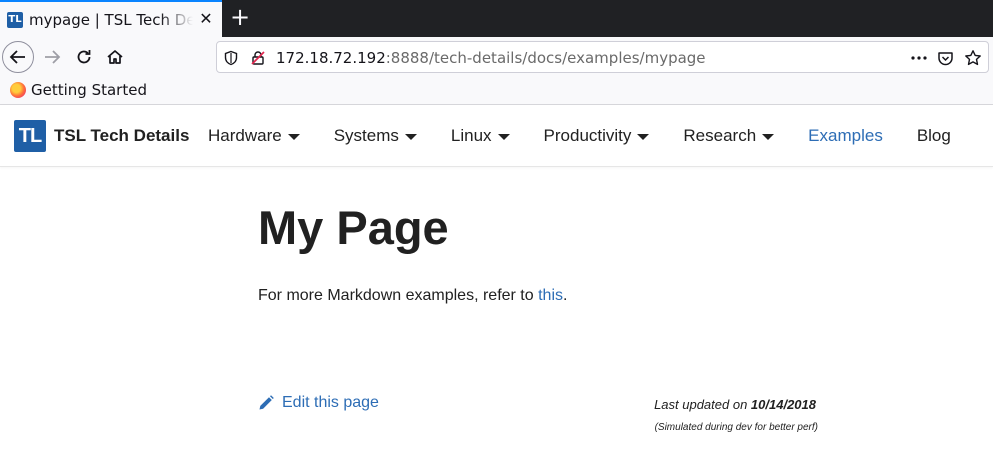 This screenshot has width=993, height=469. I want to click on bookmark-star-icon, so click(973, 58).